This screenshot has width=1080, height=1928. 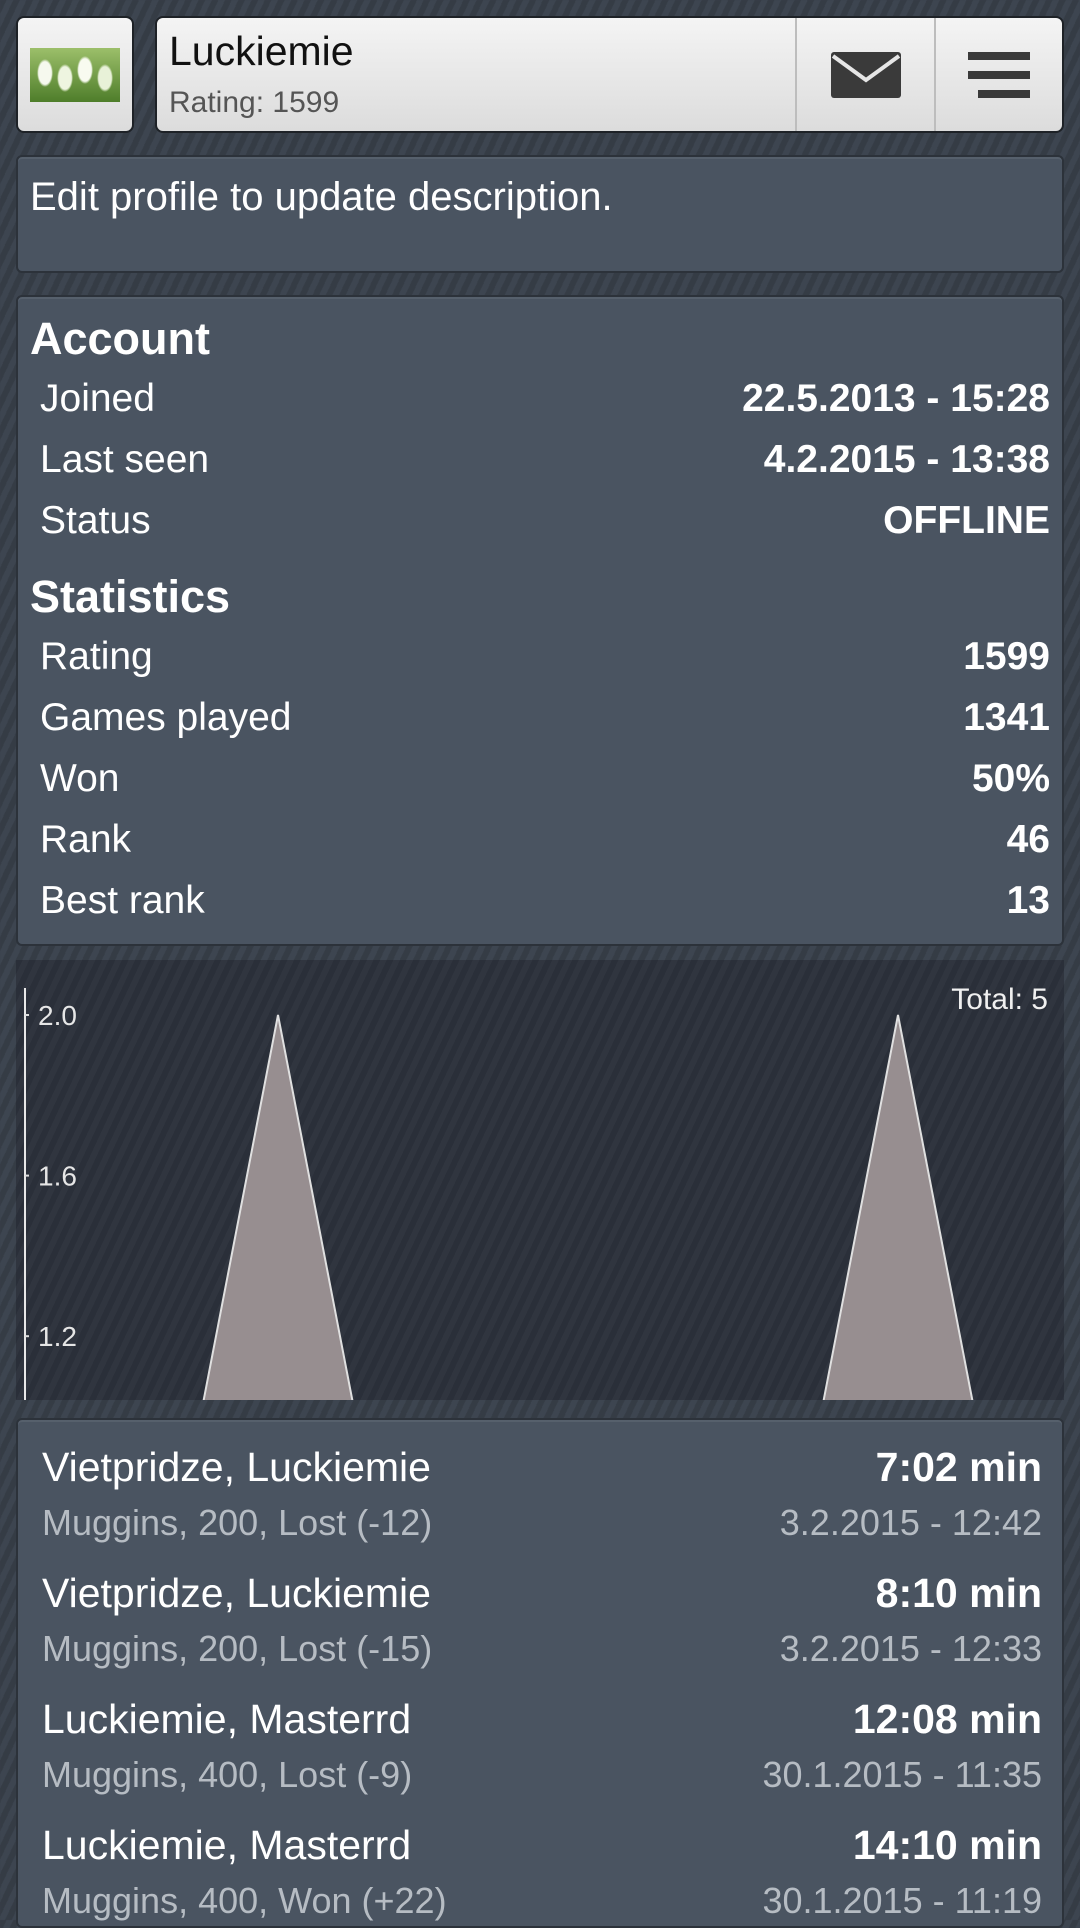 I want to click on description-panel: Edit profile to update description., so click(x=540, y=214).